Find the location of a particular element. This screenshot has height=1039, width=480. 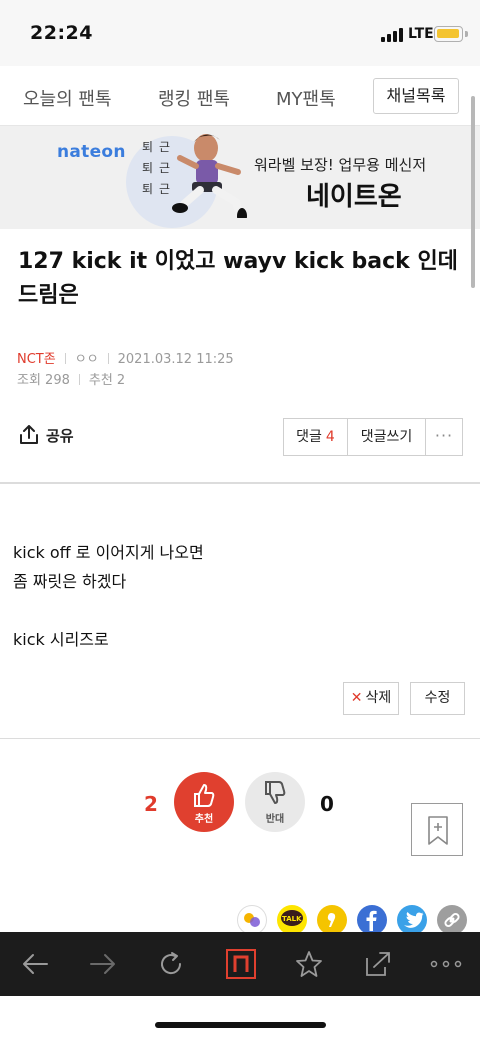

nate-home-icon is located at coordinates (241, 964).